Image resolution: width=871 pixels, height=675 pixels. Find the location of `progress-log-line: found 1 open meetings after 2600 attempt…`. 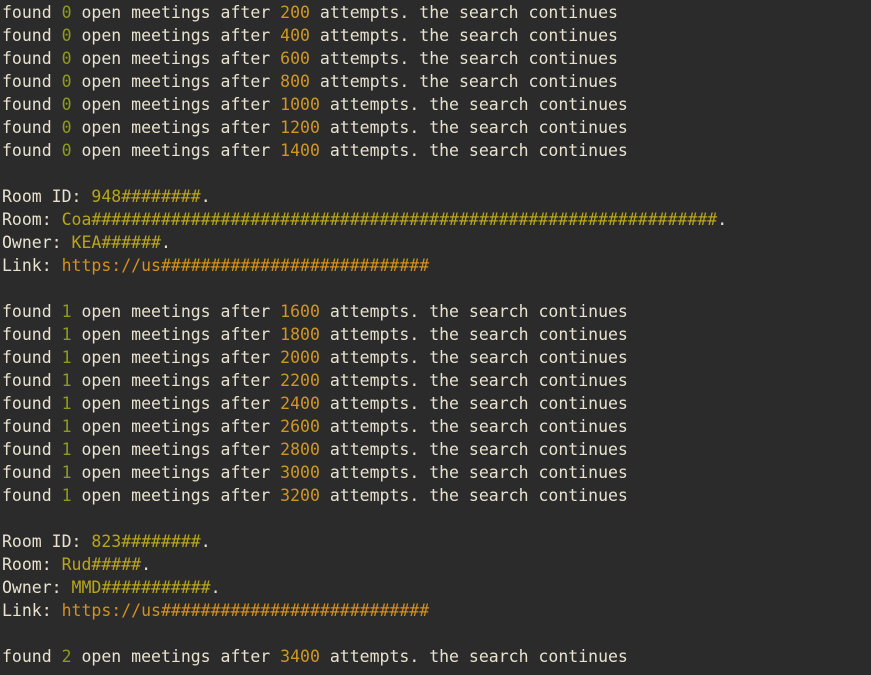

progress-log-line: found 1 open meetings after 2600 attempt… is located at coordinates (435, 426).